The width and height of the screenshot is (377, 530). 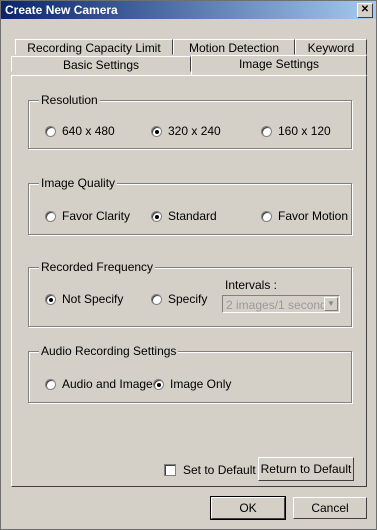 I want to click on radio-label: Image Only, so click(x=201, y=384).